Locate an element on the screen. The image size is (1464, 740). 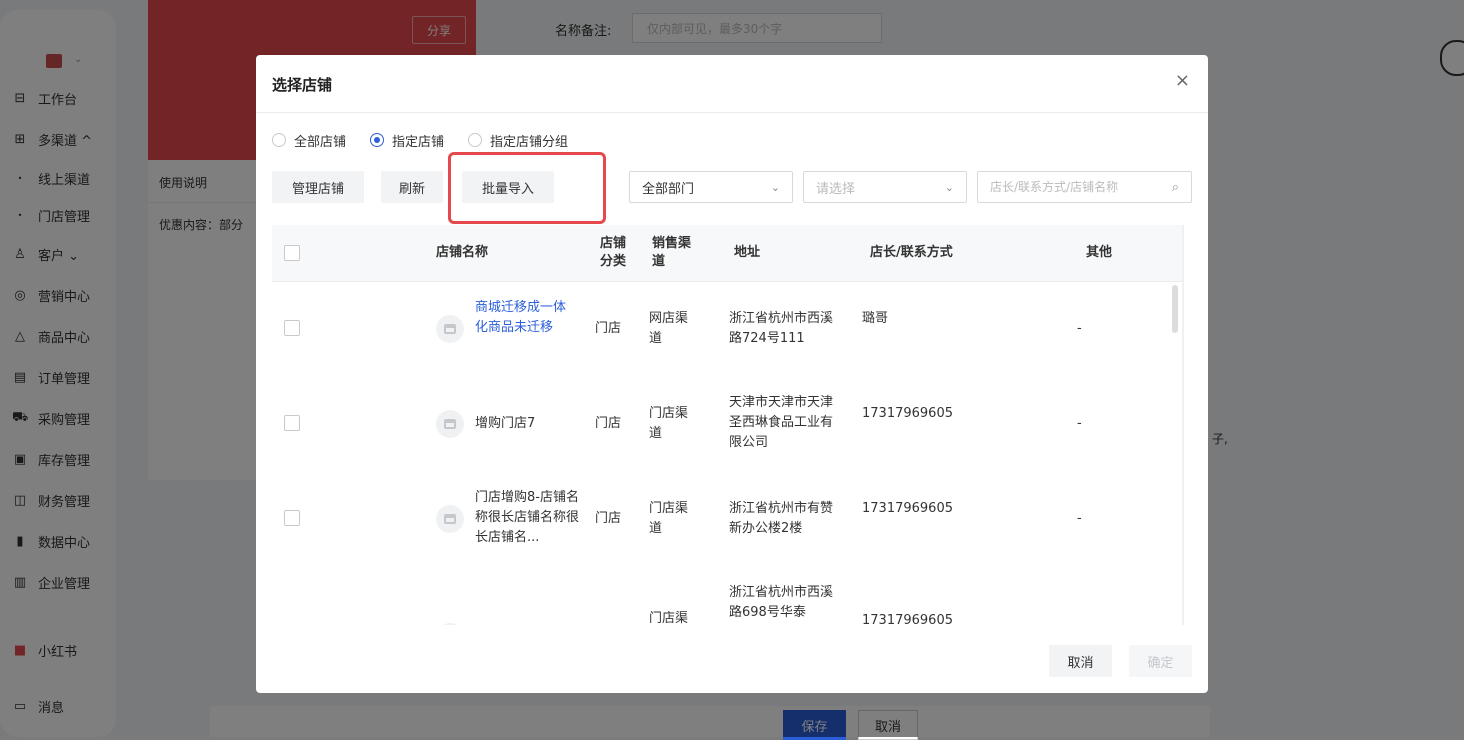
table-scrollbar-track is located at coordinates (1183, 425).